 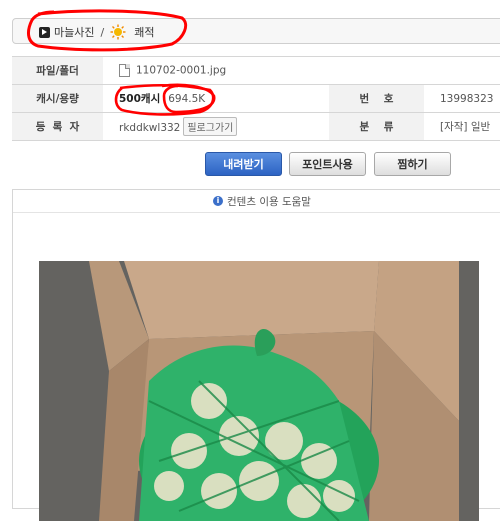 What do you see at coordinates (118, 32) in the screenshot?
I see `sun-icon` at bounding box center [118, 32].